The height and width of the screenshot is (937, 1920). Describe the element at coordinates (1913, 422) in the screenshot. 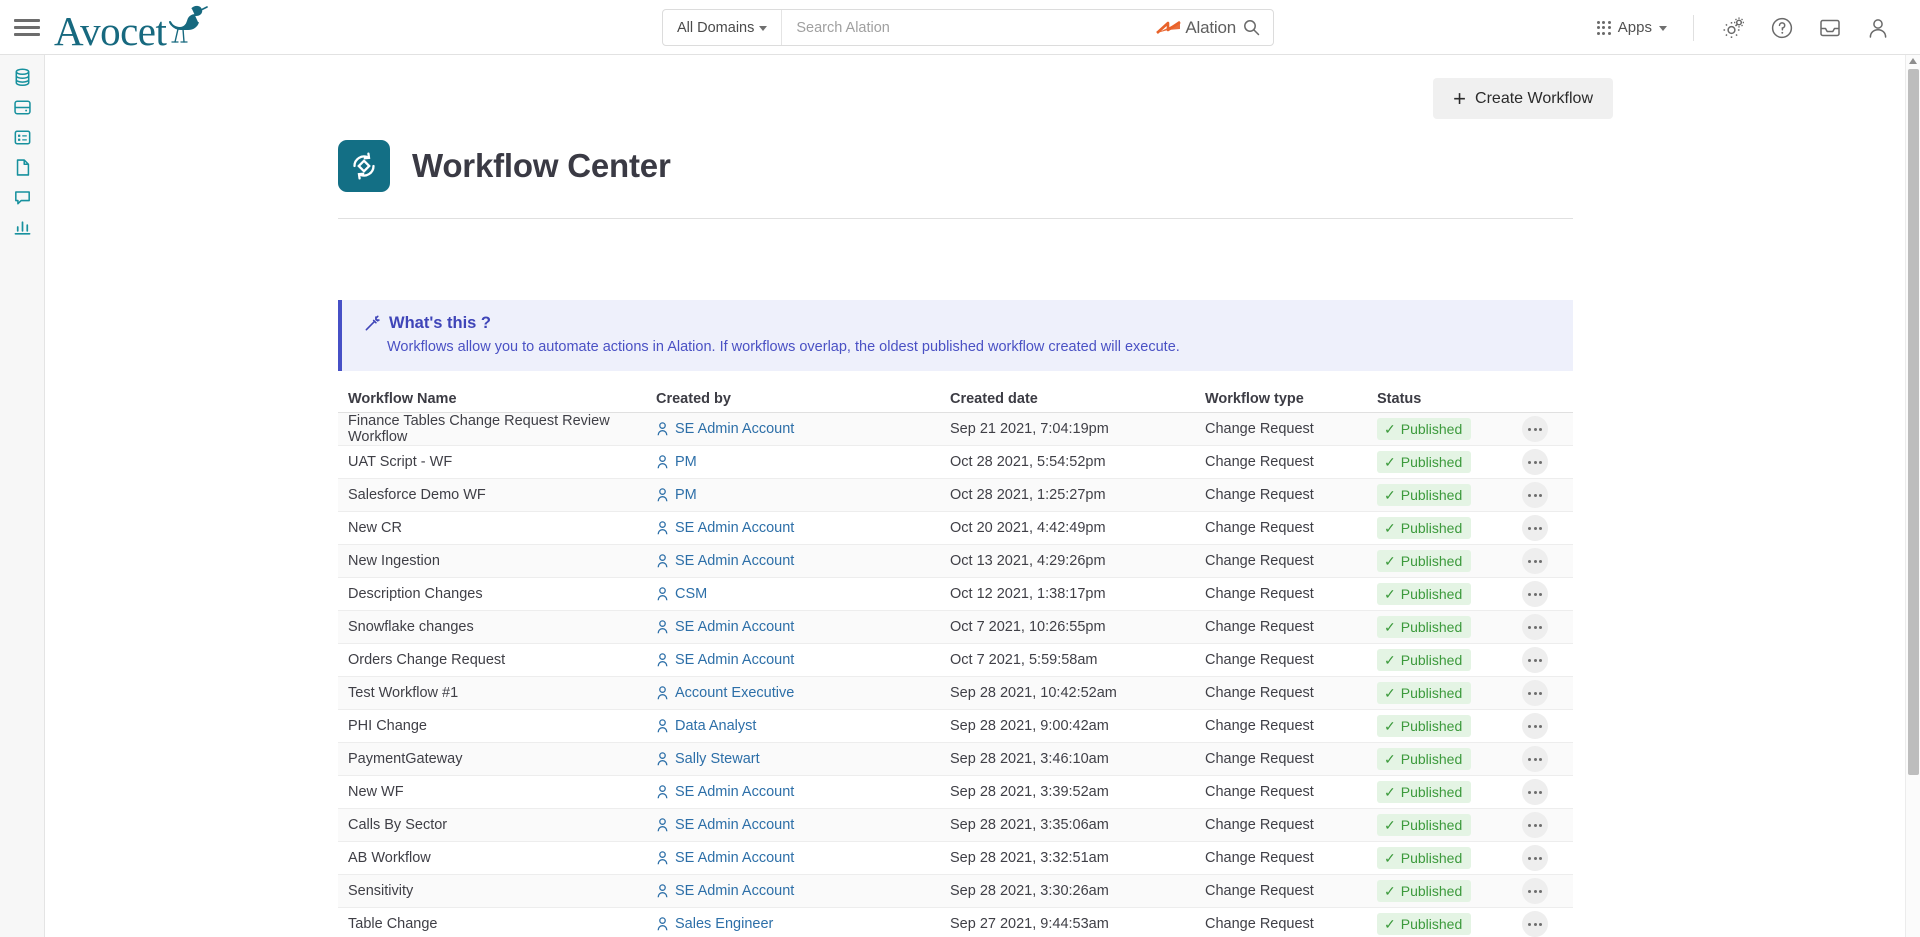

I see `scrollbar-thumb` at that location.